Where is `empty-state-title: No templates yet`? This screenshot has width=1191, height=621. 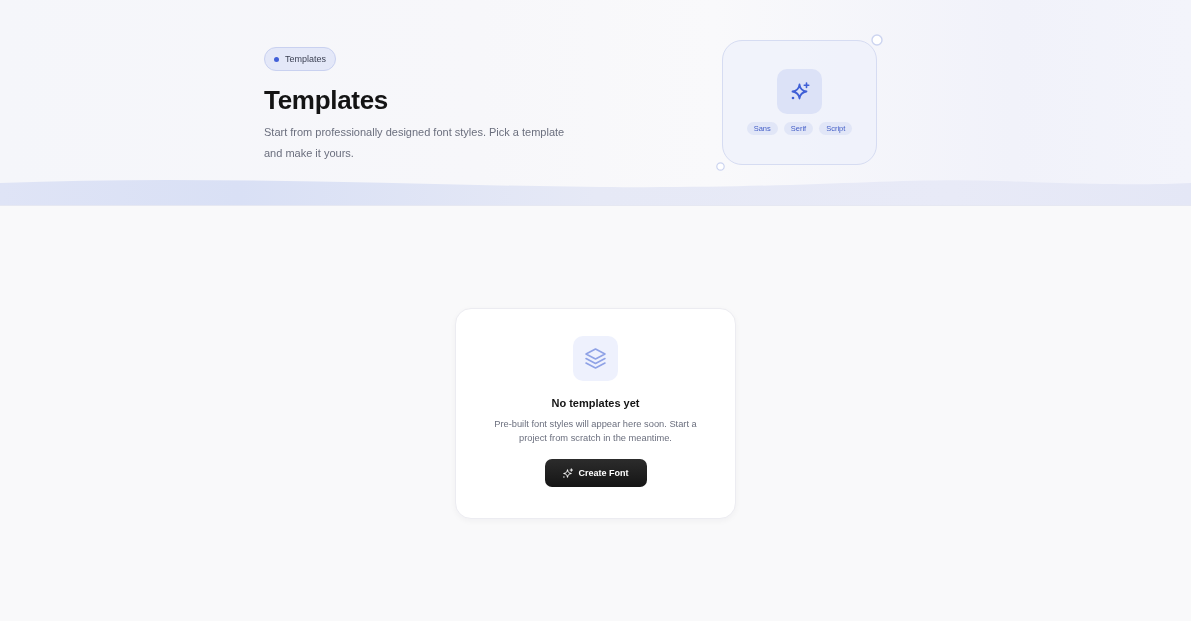 empty-state-title: No templates yet is located at coordinates (595, 403).